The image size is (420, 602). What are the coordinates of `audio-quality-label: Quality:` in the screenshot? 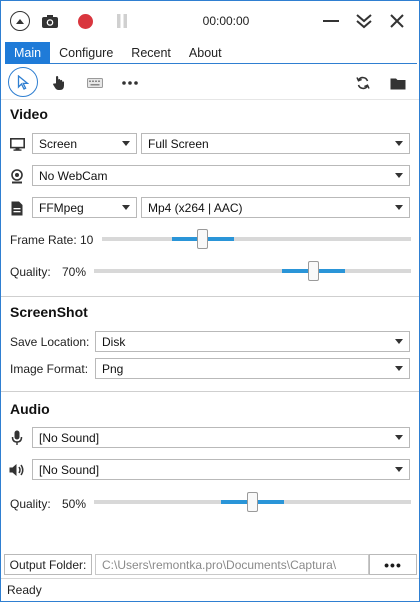 It's located at (30, 504).